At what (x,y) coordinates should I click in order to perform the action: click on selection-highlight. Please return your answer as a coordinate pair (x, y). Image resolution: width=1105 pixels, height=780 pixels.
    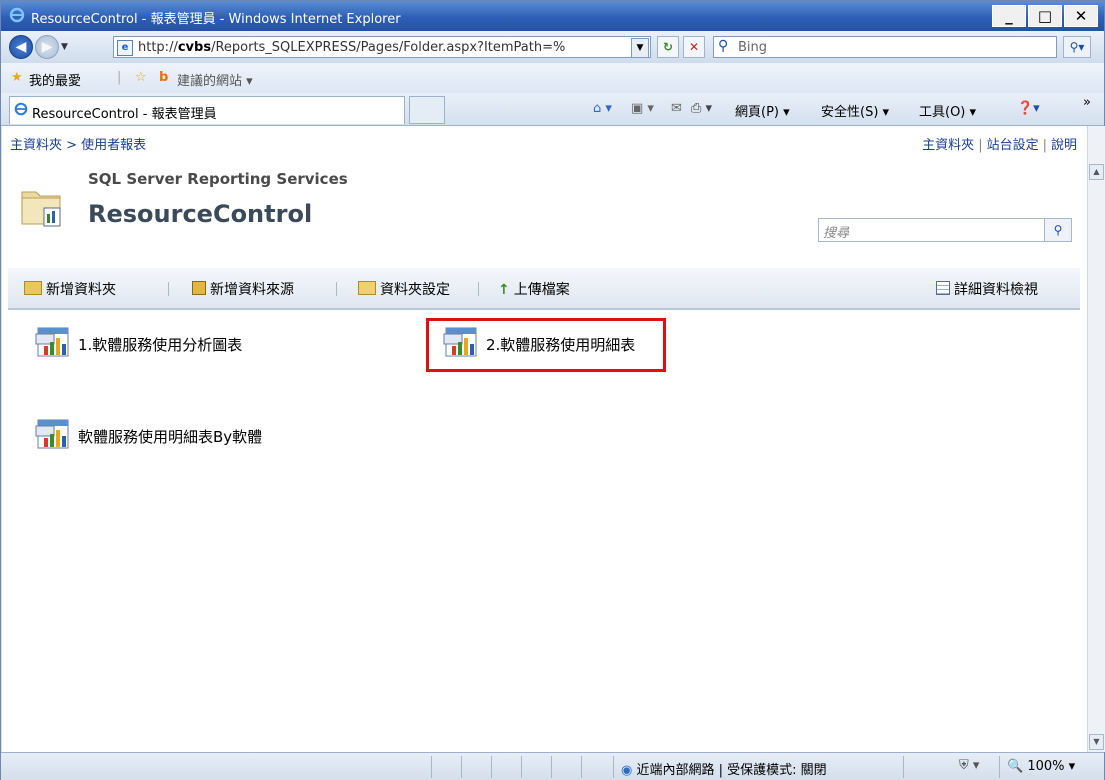
    Looking at the image, I should click on (546, 345).